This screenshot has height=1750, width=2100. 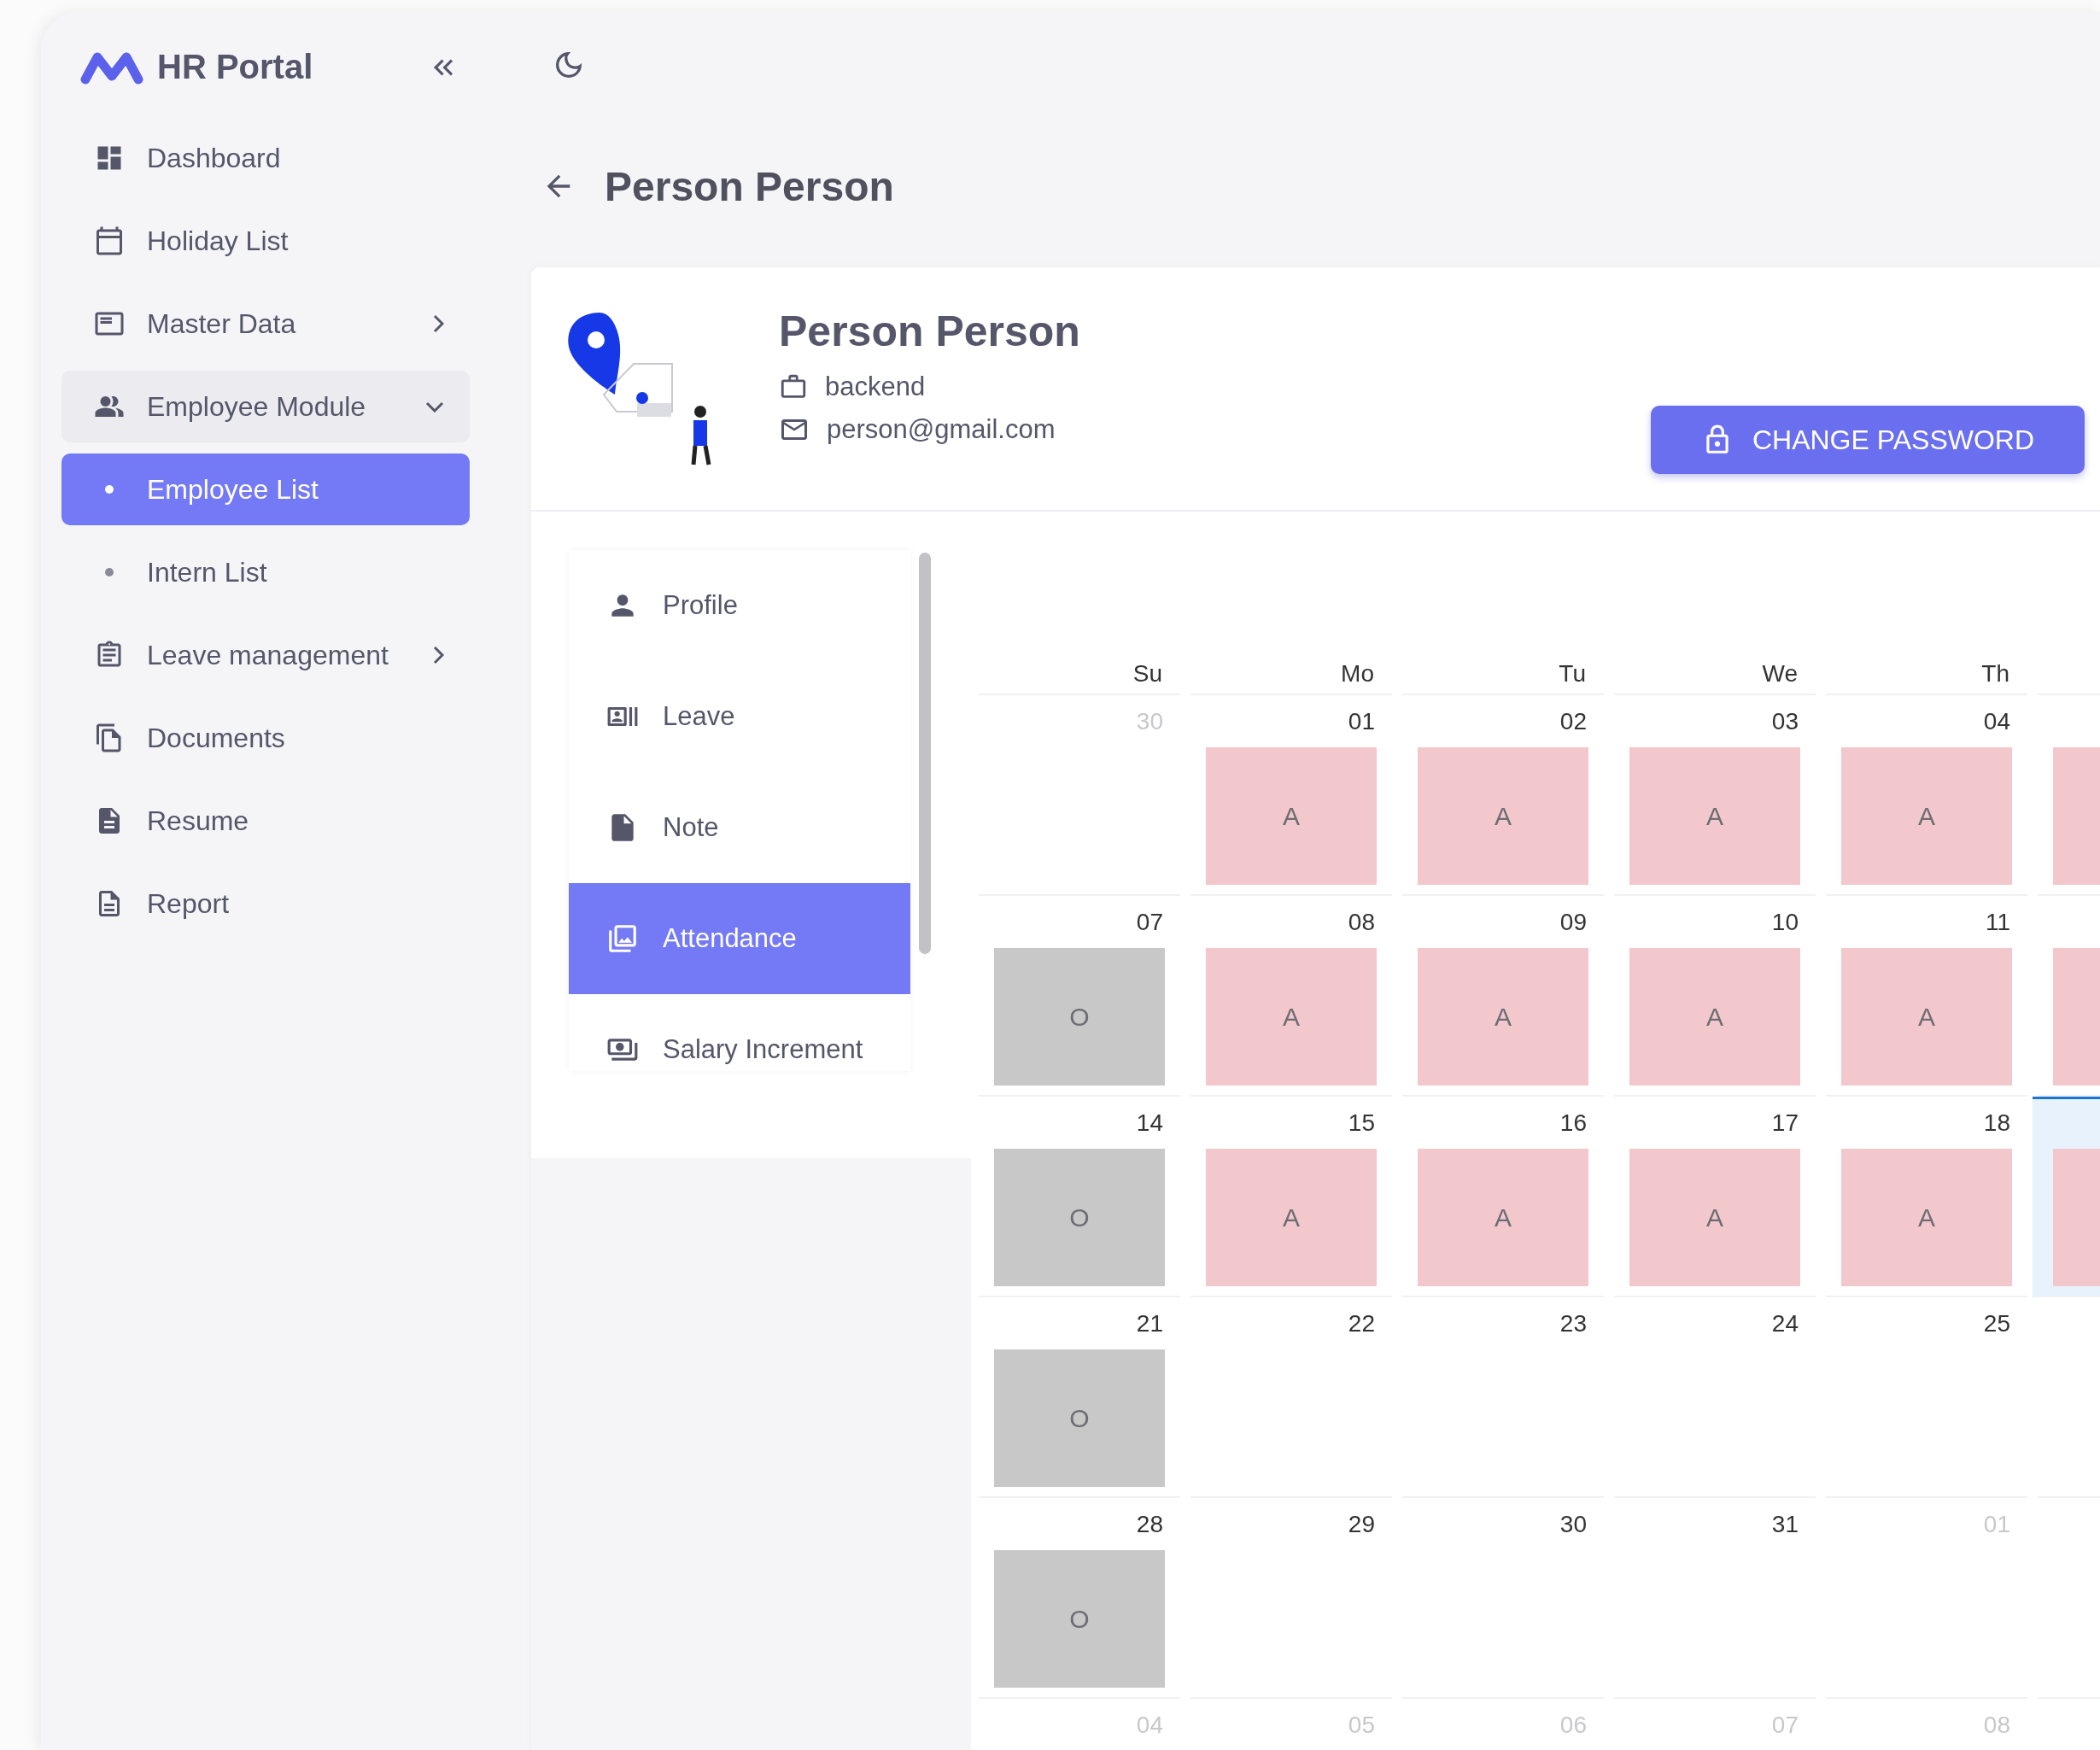 What do you see at coordinates (1291, 996) in the screenshot?
I see `day-cell: 08 A` at bounding box center [1291, 996].